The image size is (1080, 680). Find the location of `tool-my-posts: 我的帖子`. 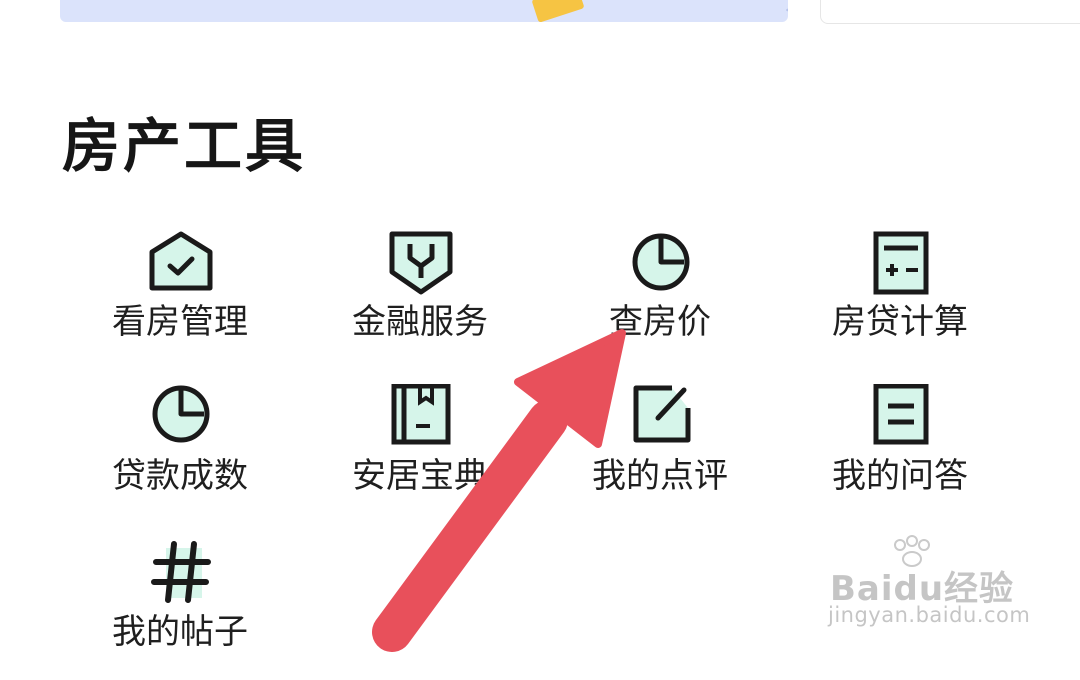

tool-my-posts: 我的帖子 is located at coordinates (180, 610).